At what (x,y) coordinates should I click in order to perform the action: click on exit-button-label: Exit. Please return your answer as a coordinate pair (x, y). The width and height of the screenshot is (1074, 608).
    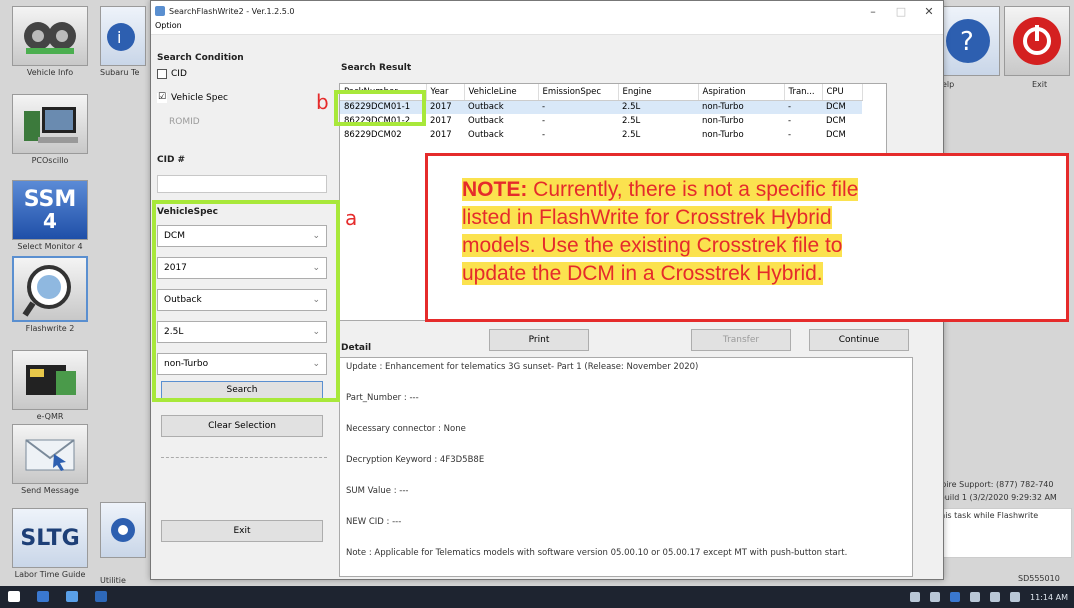
    Looking at the image, I should click on (242, 531).